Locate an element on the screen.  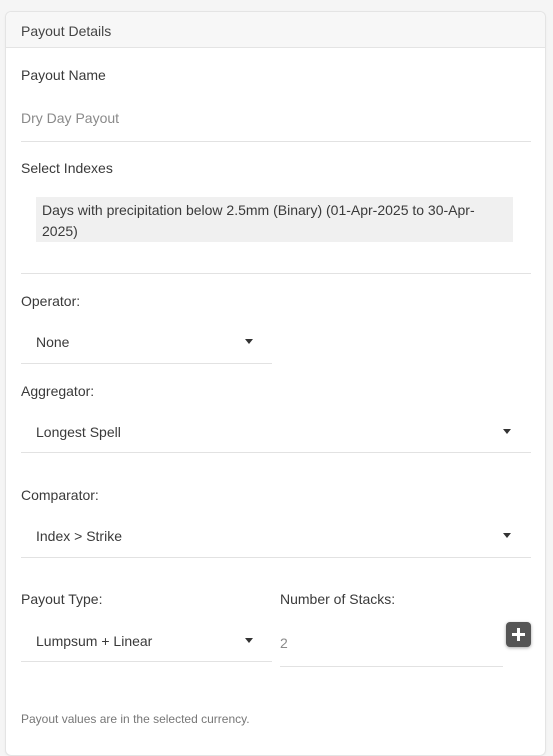
stacks-value: 2 is located at coordinates (284, 643).